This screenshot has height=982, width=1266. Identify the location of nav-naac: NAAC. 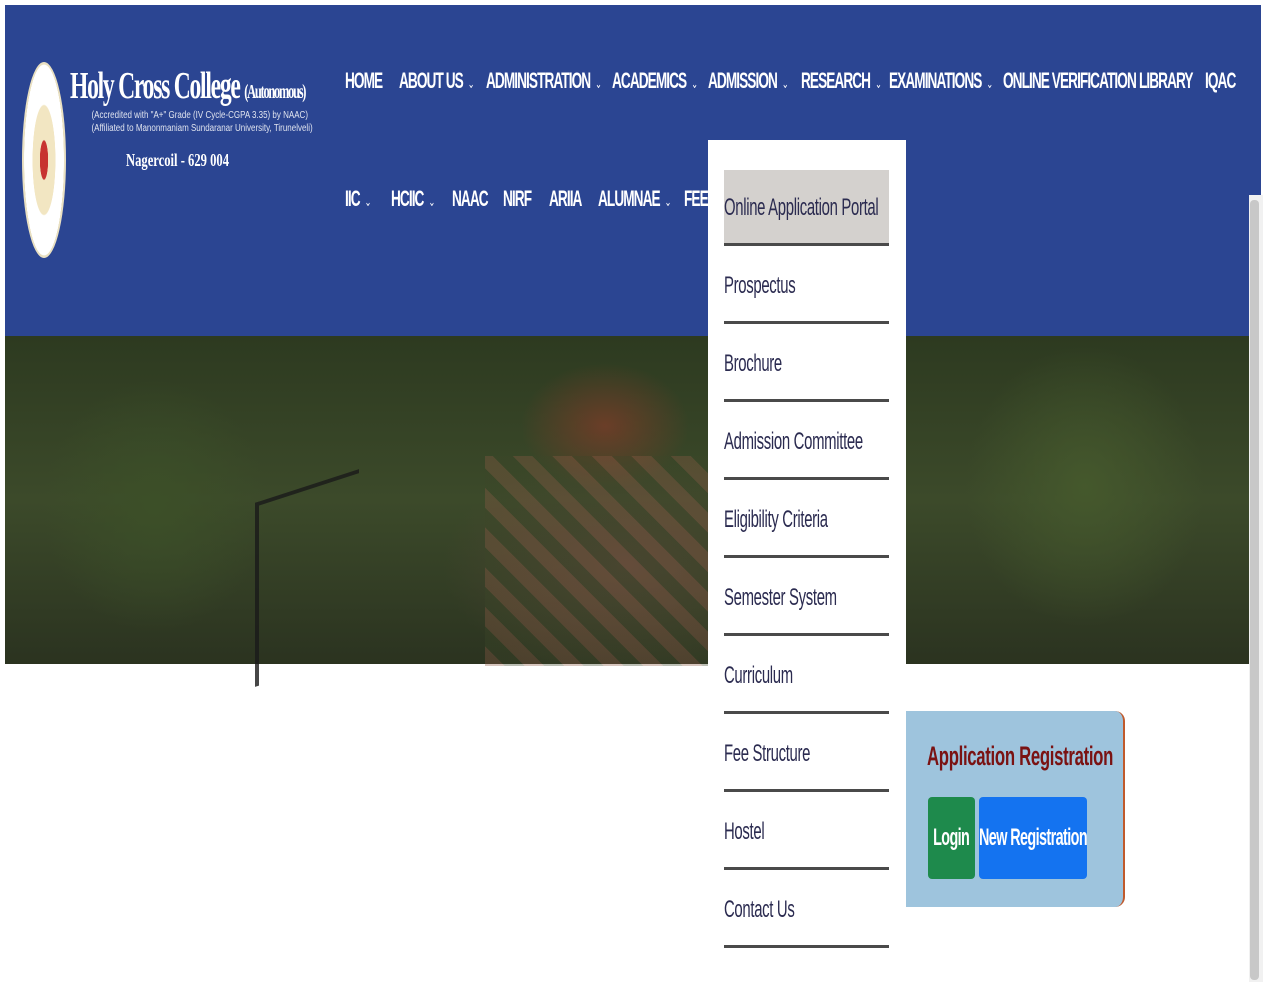
(470, 199).